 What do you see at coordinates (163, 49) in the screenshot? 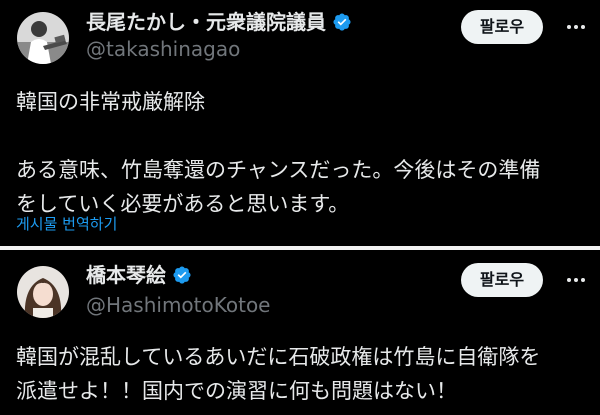
I see `handle: @takashinagao` at bounding box center [163, 49].